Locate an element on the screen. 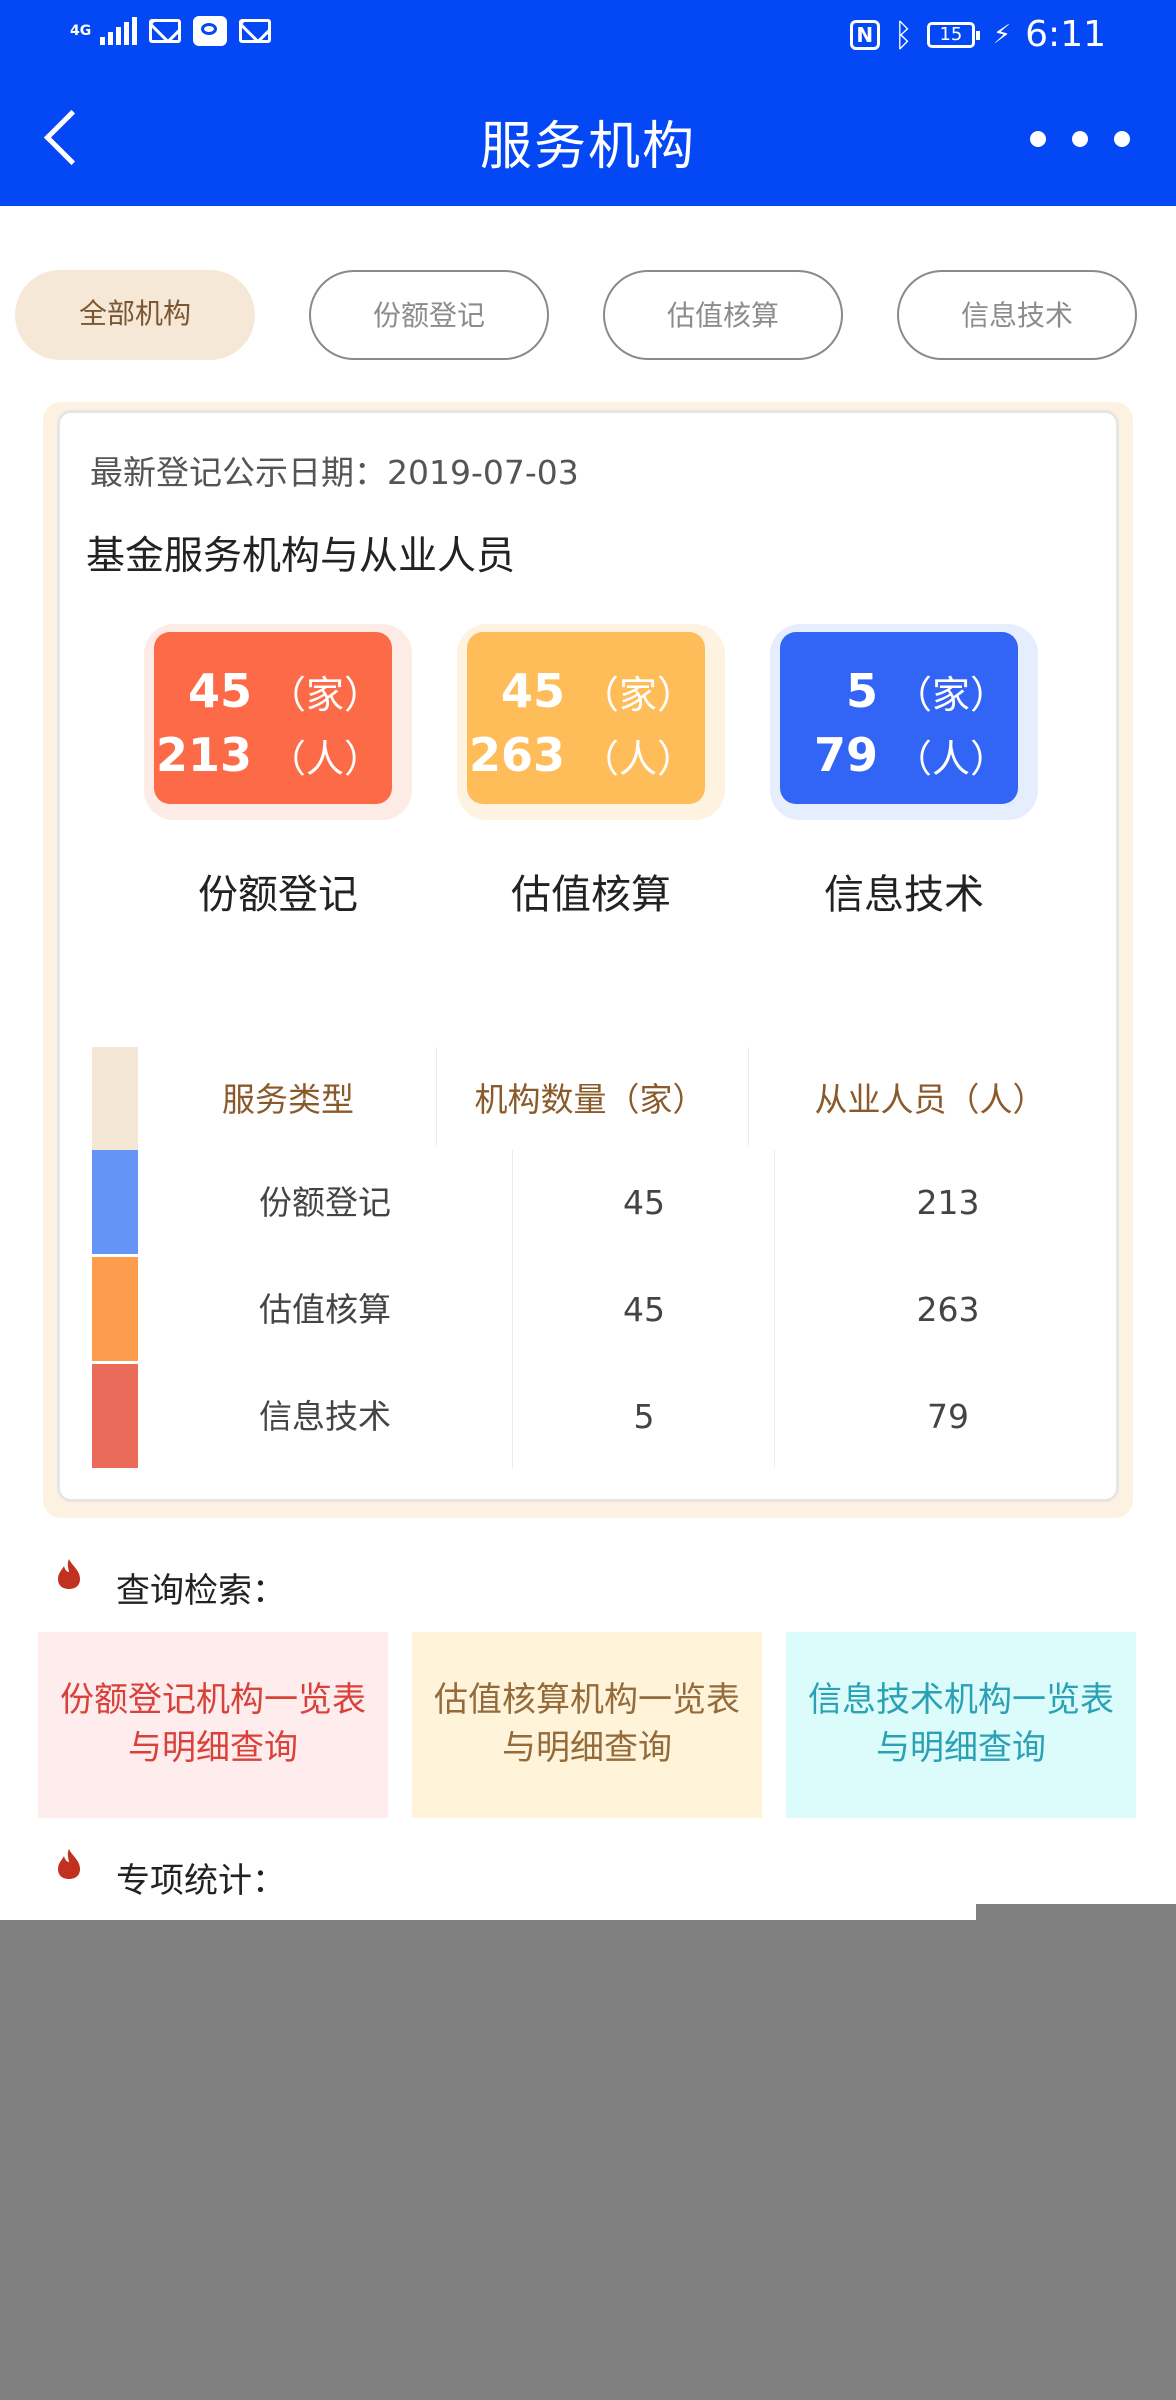 This screenshot has width=1176, height=2400. header-color-bar is located at coordinates (115, 1098).